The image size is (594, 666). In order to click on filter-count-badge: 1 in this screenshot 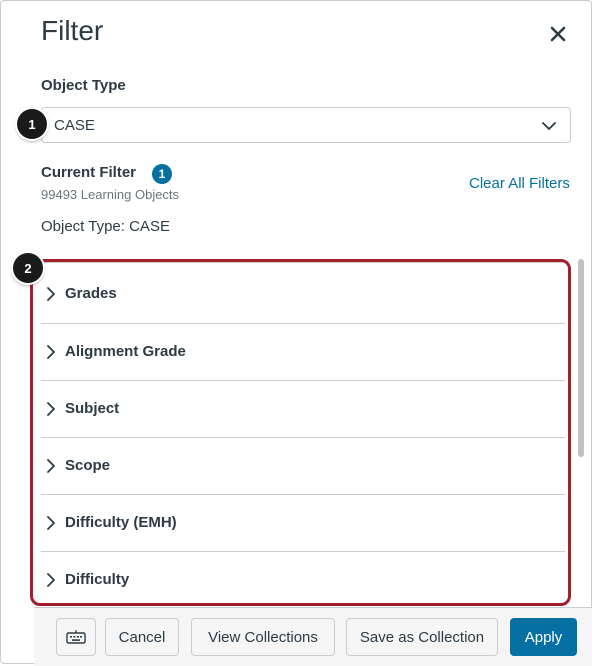, I will do `click(162, 174)`.